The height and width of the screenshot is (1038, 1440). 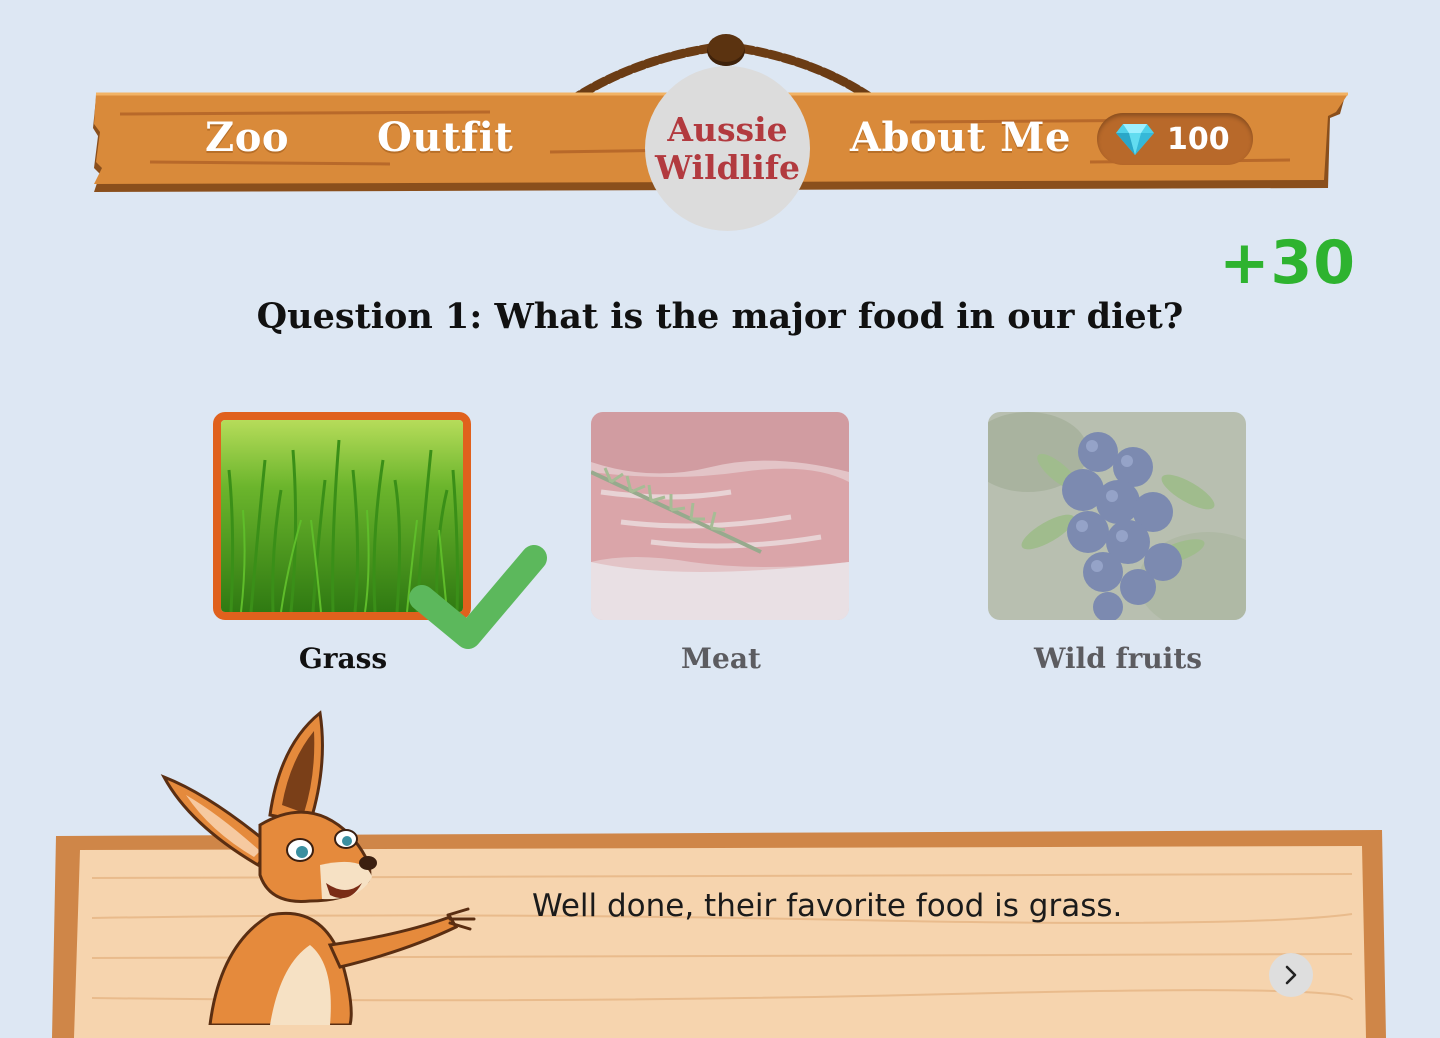 I want to click on nav-zoo: Zoo, so click(x=247, y=138).